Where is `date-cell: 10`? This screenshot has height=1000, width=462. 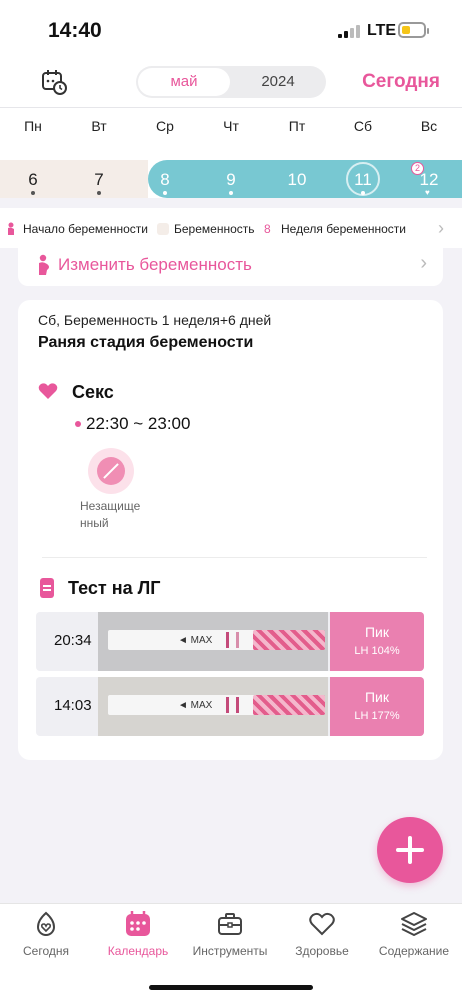
date-cell: 10 is located at coordinates (297, 180).